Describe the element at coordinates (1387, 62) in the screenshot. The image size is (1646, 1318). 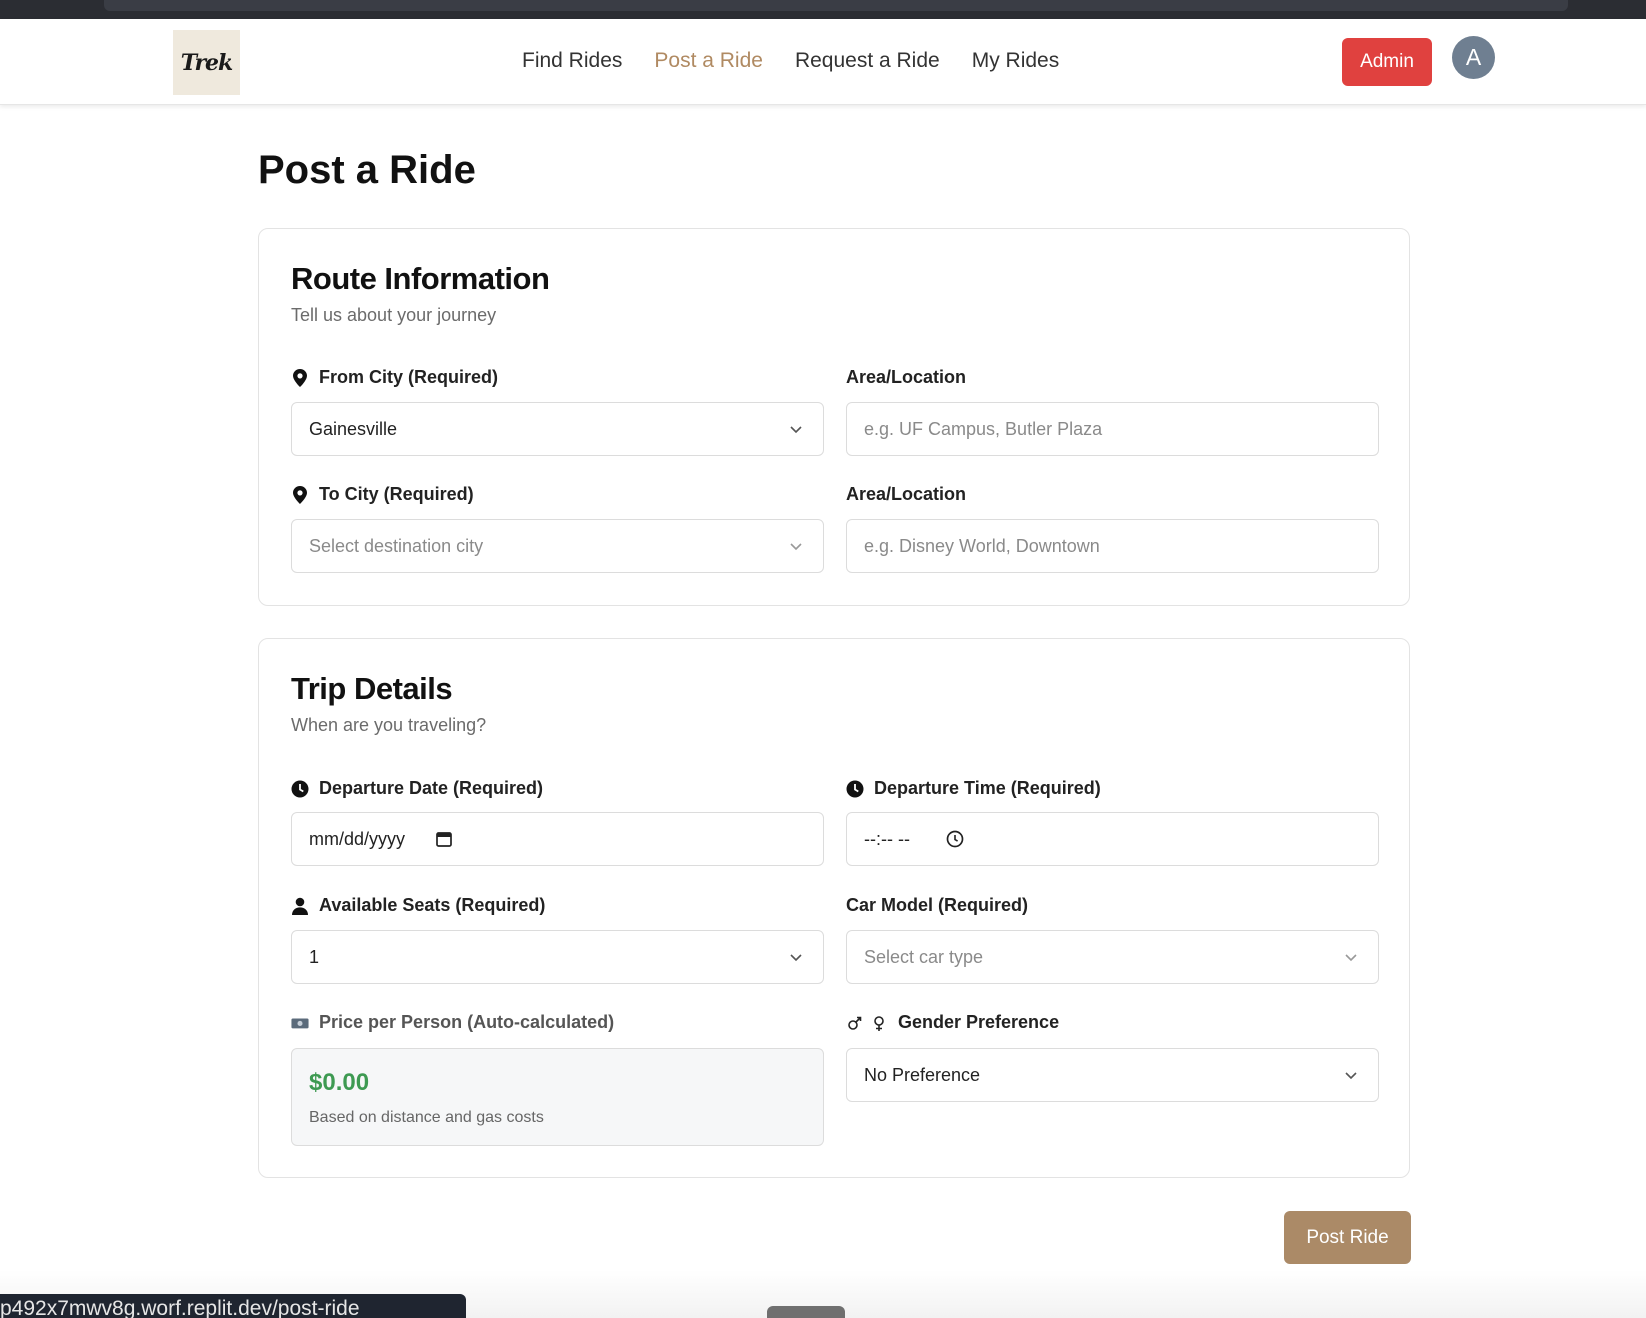
I see `admin-button: Admin` at that location.